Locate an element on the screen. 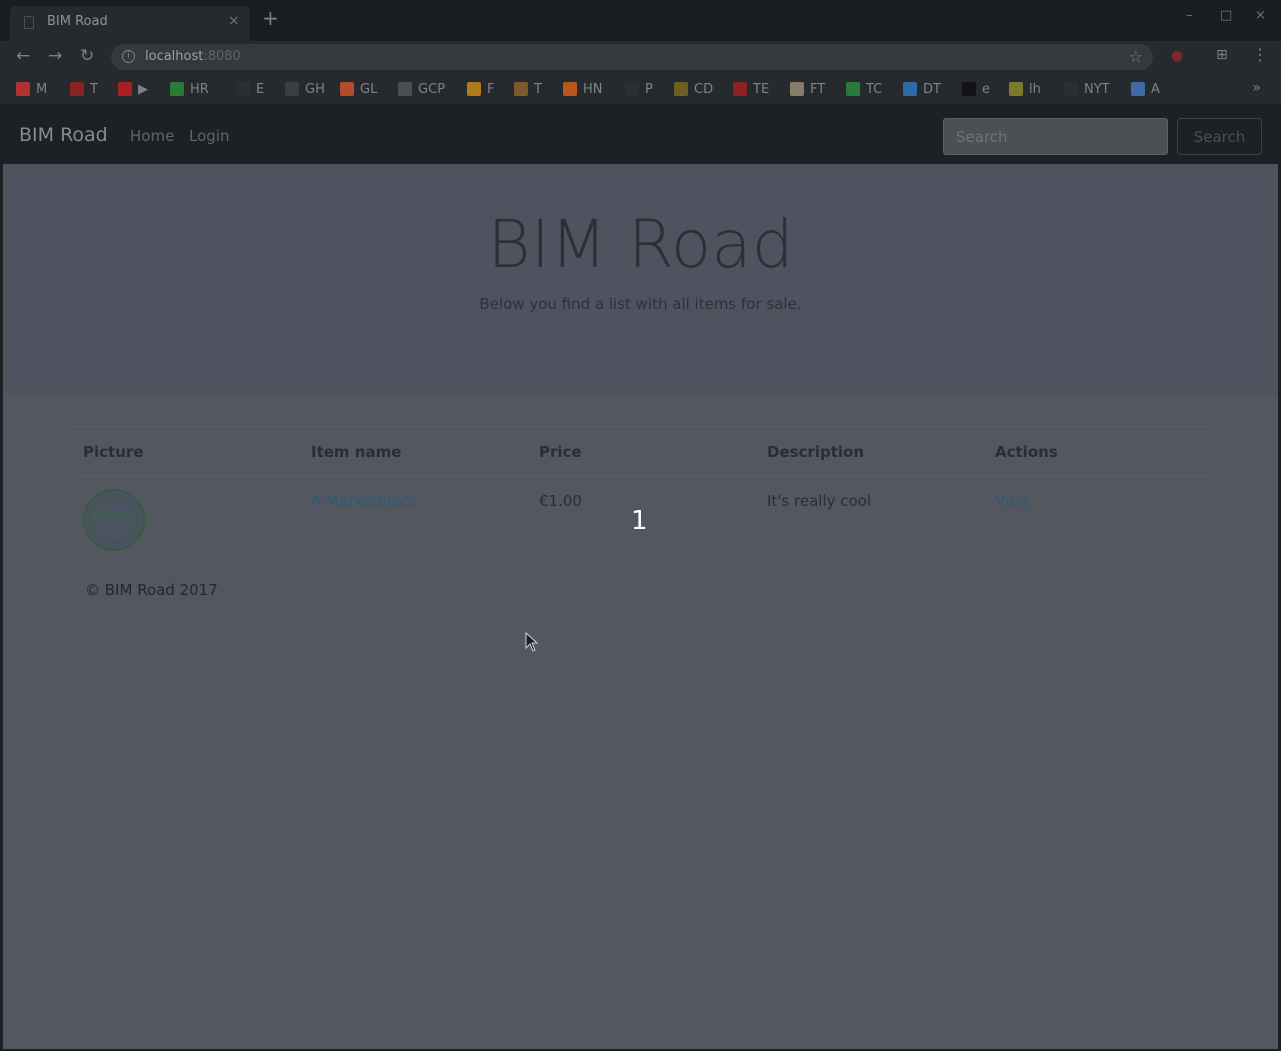  bookmark-item: P is located at coordinates (639, 89).